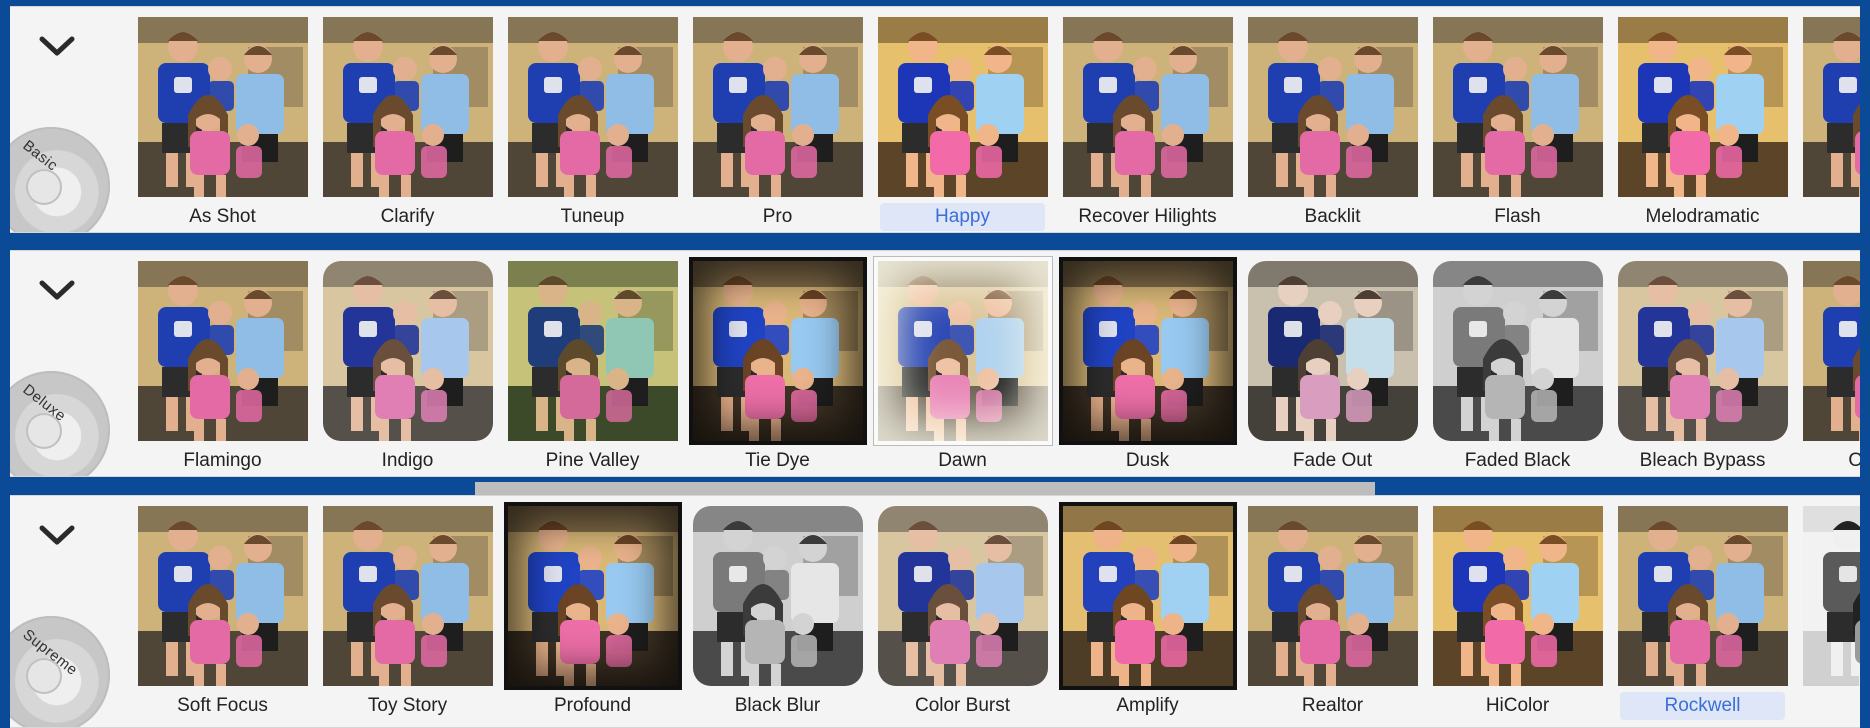 The height and width of the screenshot is (728, 1870). I want to click on filter-item: Amplify, so click(1147, 611).